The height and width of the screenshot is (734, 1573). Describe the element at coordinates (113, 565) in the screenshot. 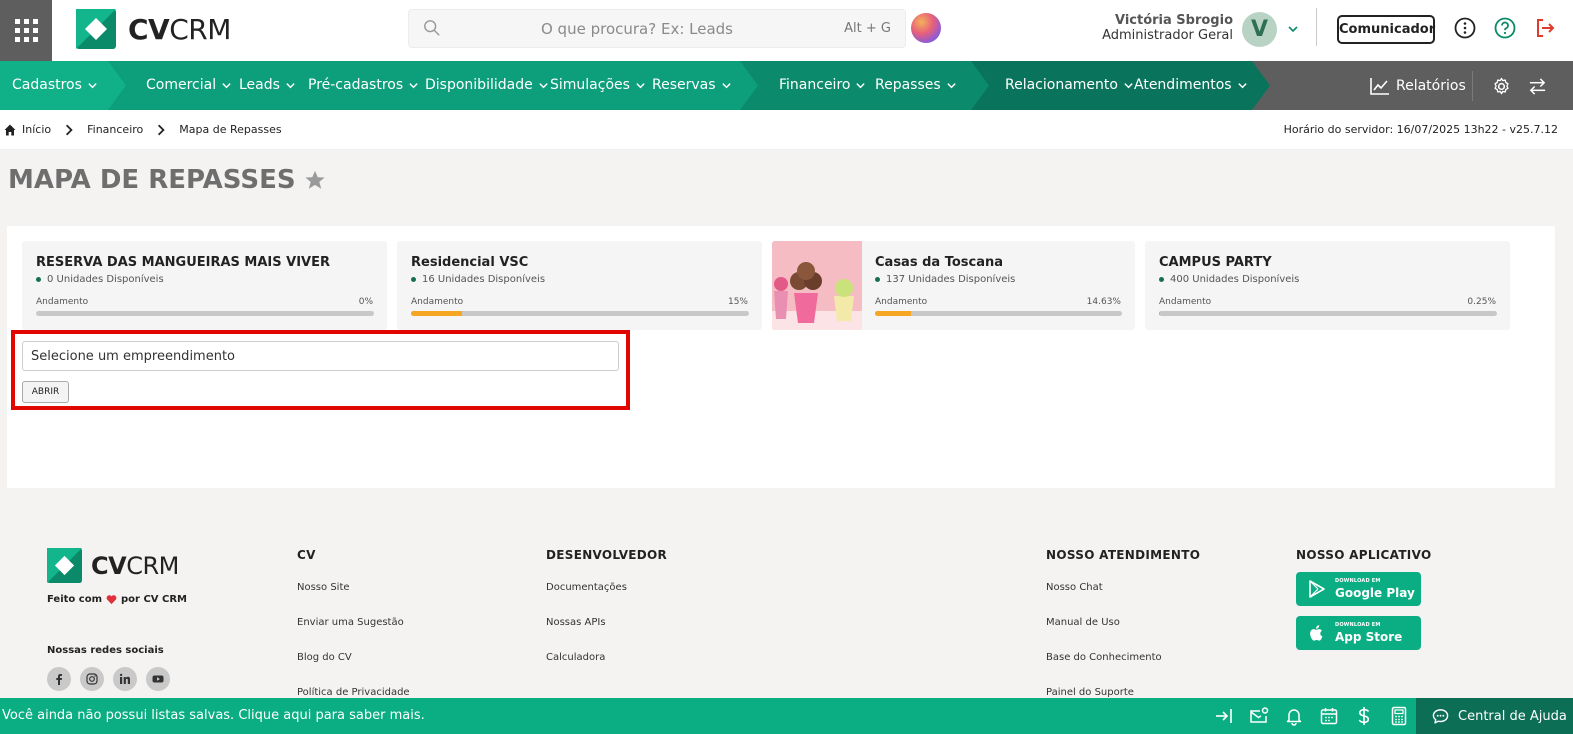

I see `footer-logo: CVCRM` at that location.